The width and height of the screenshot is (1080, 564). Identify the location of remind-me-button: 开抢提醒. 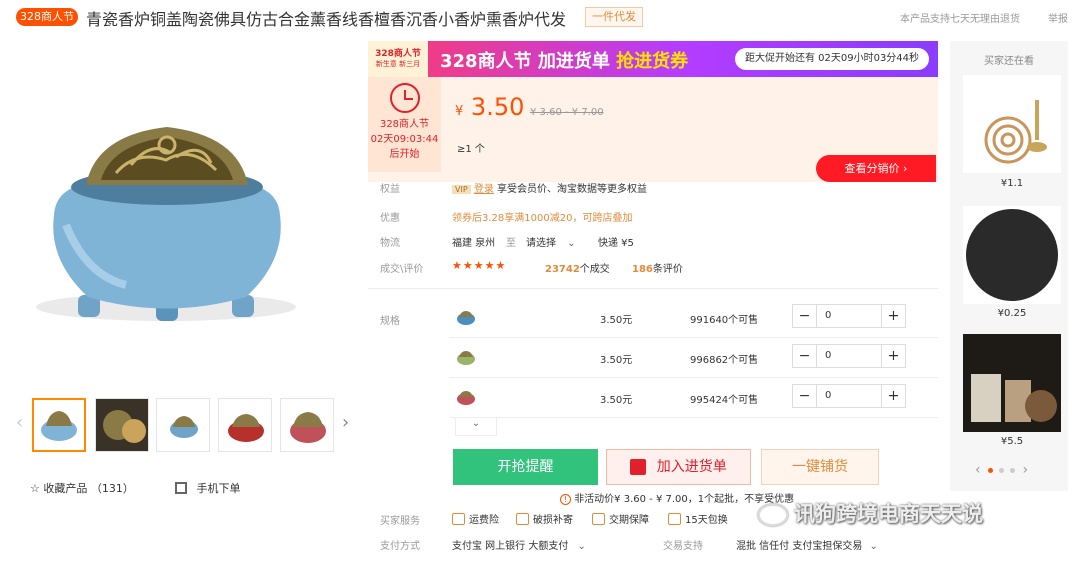
(525, 467).